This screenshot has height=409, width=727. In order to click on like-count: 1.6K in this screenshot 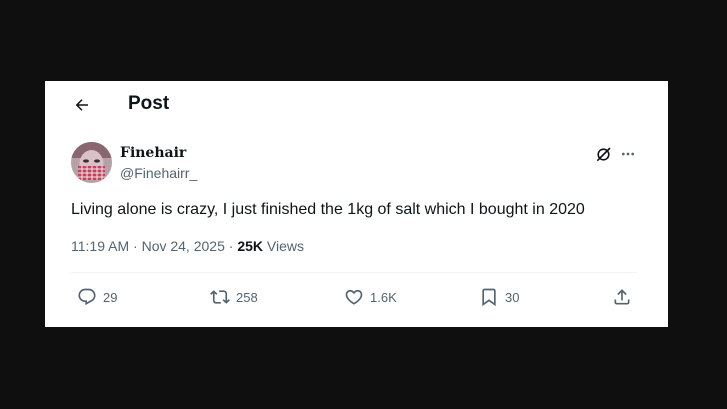, I will do `click(383, 297)`.